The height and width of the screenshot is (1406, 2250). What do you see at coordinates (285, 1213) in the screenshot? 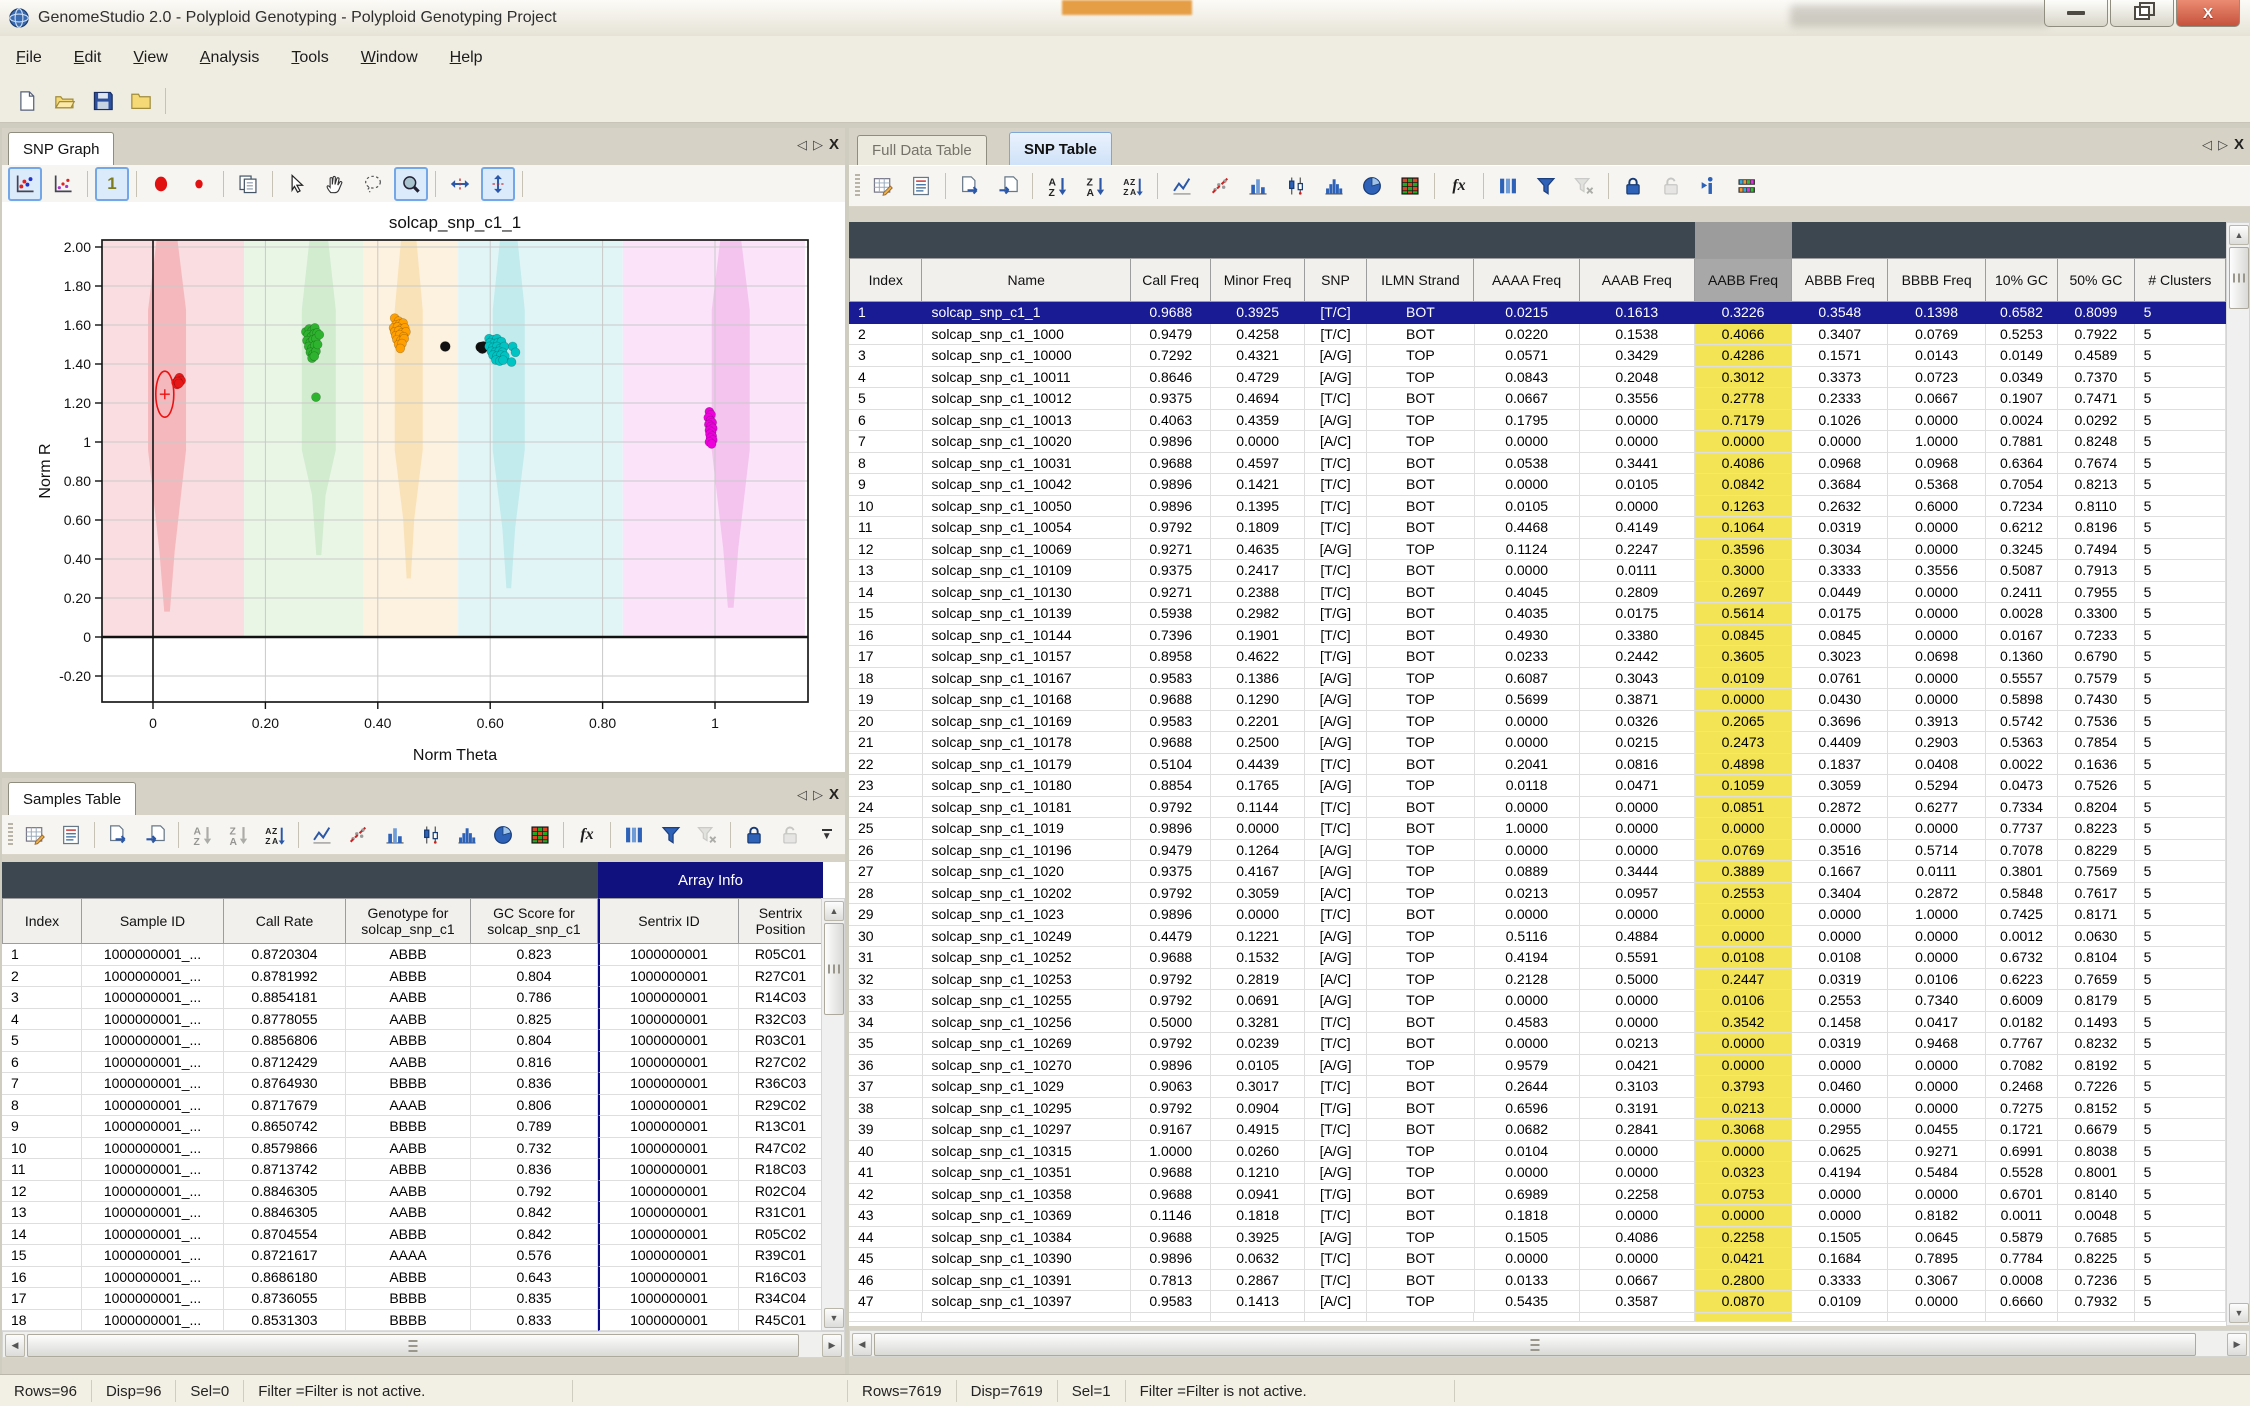
I see `cell: 0.8846305` at bounding box center [285, 1213].